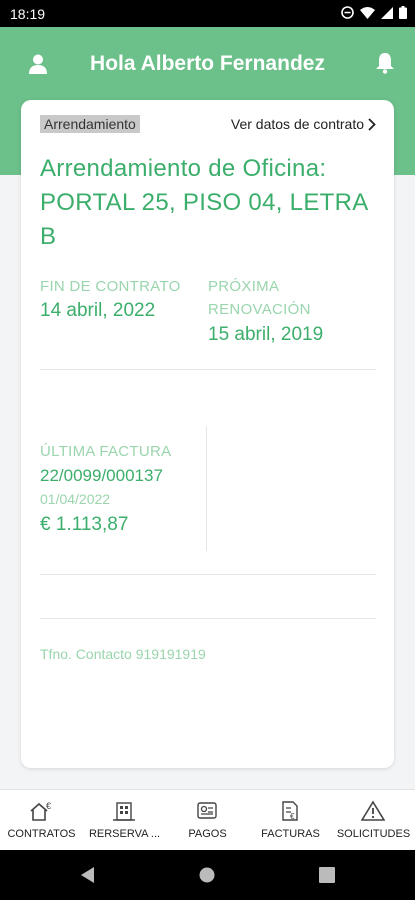 This screenshot has height=900, width=415. What do you see at coordinates (347, 12) in the screenshot?
I see `dnd-icon` at bounding box center [347, 12].